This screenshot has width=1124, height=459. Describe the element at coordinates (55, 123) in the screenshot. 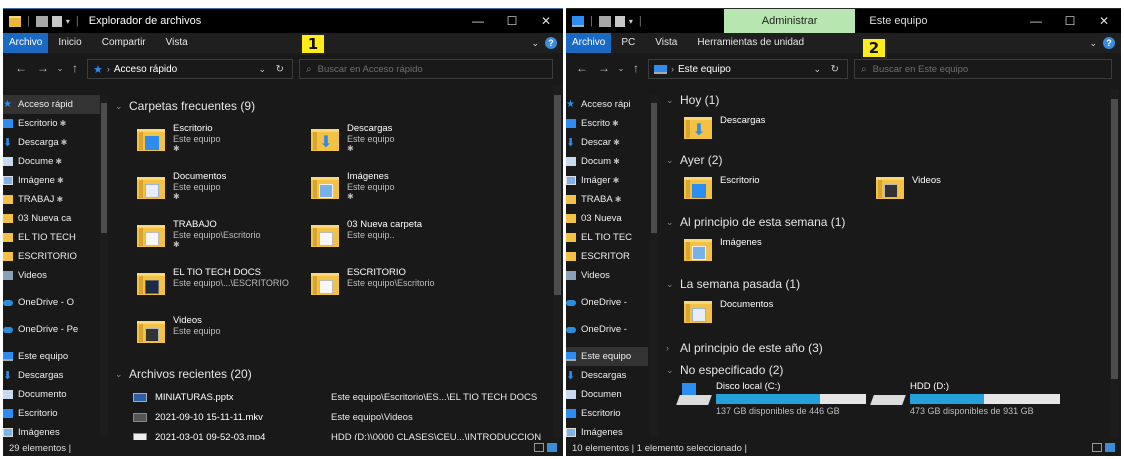

I see `sidebar-item: Escritorio ✱` at that location.